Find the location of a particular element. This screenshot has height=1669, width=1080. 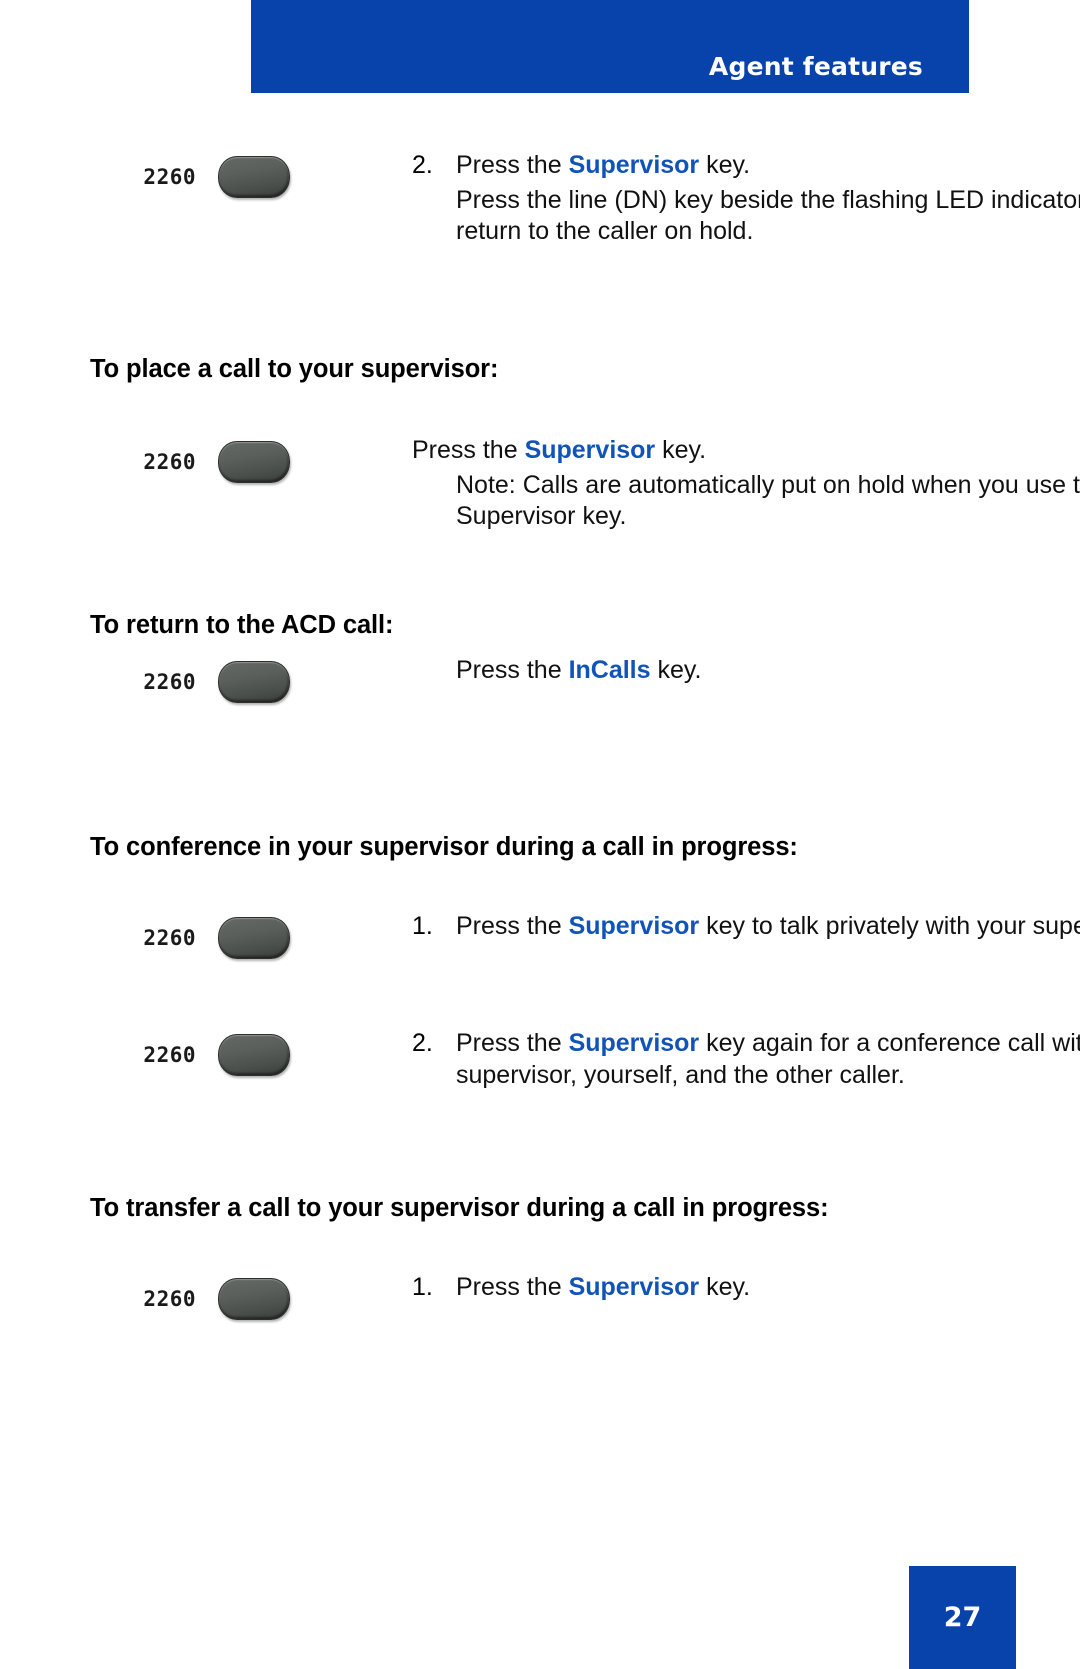

step-text-return-acd-step: Press the InCalls key. is located at coordinates (746, 671).